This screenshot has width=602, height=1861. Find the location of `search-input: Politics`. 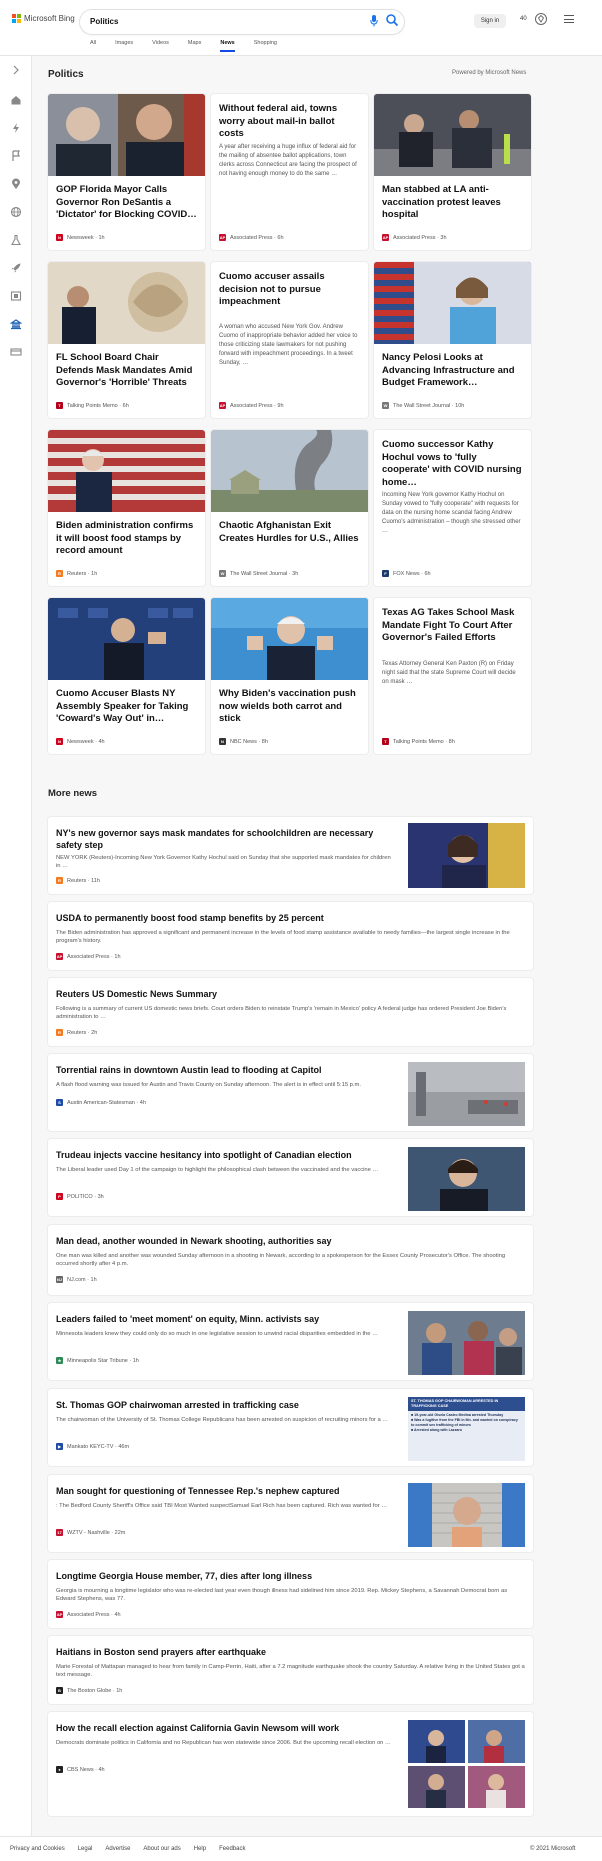

search-input: Politics is located at coordinates (104, 21).